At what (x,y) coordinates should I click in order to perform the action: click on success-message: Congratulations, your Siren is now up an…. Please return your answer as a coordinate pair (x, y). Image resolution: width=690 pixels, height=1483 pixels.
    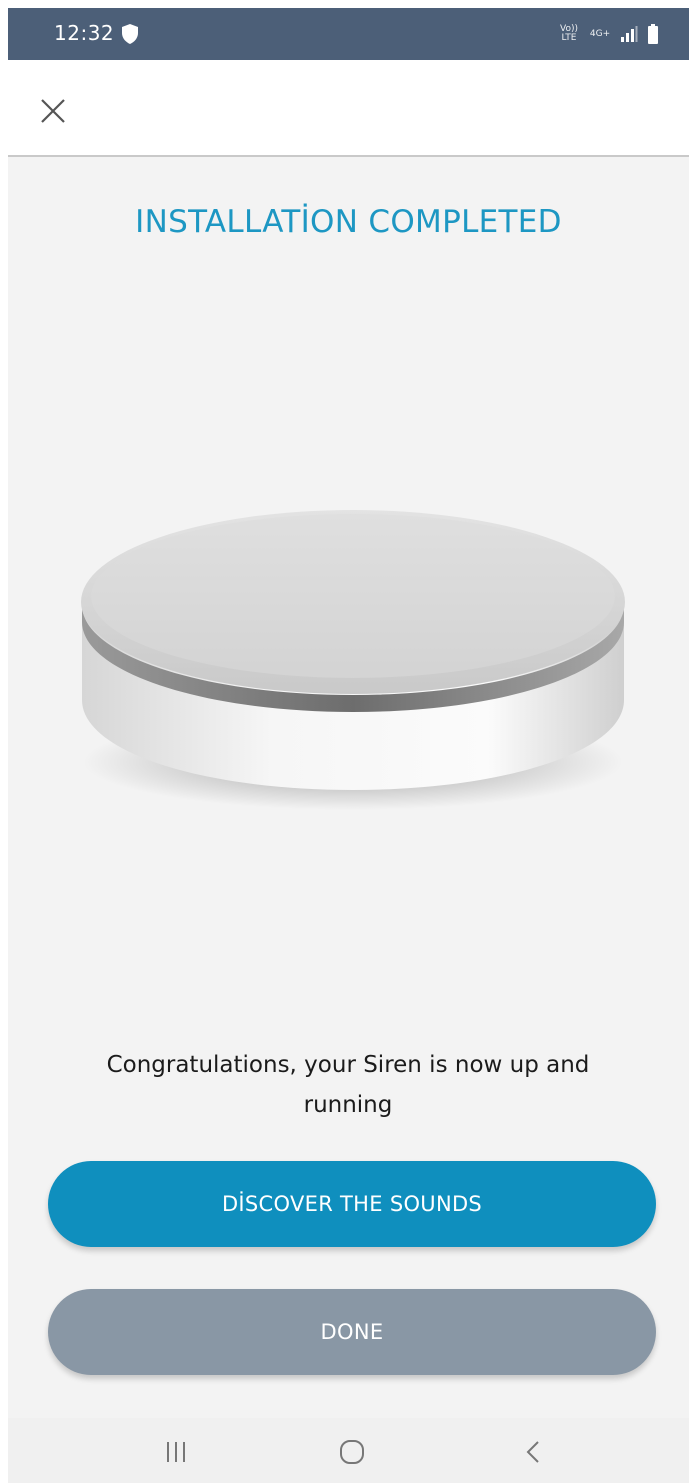
    Looking at the image, I should click on (348, 1085).